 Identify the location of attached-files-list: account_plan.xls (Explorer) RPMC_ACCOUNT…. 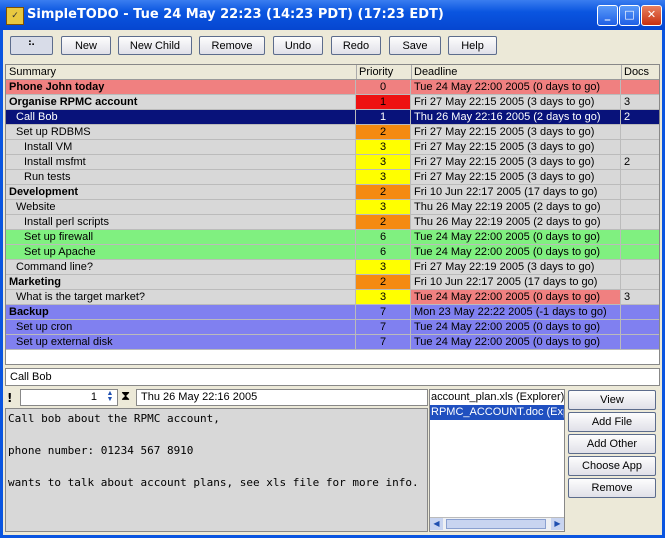
(497, 460).